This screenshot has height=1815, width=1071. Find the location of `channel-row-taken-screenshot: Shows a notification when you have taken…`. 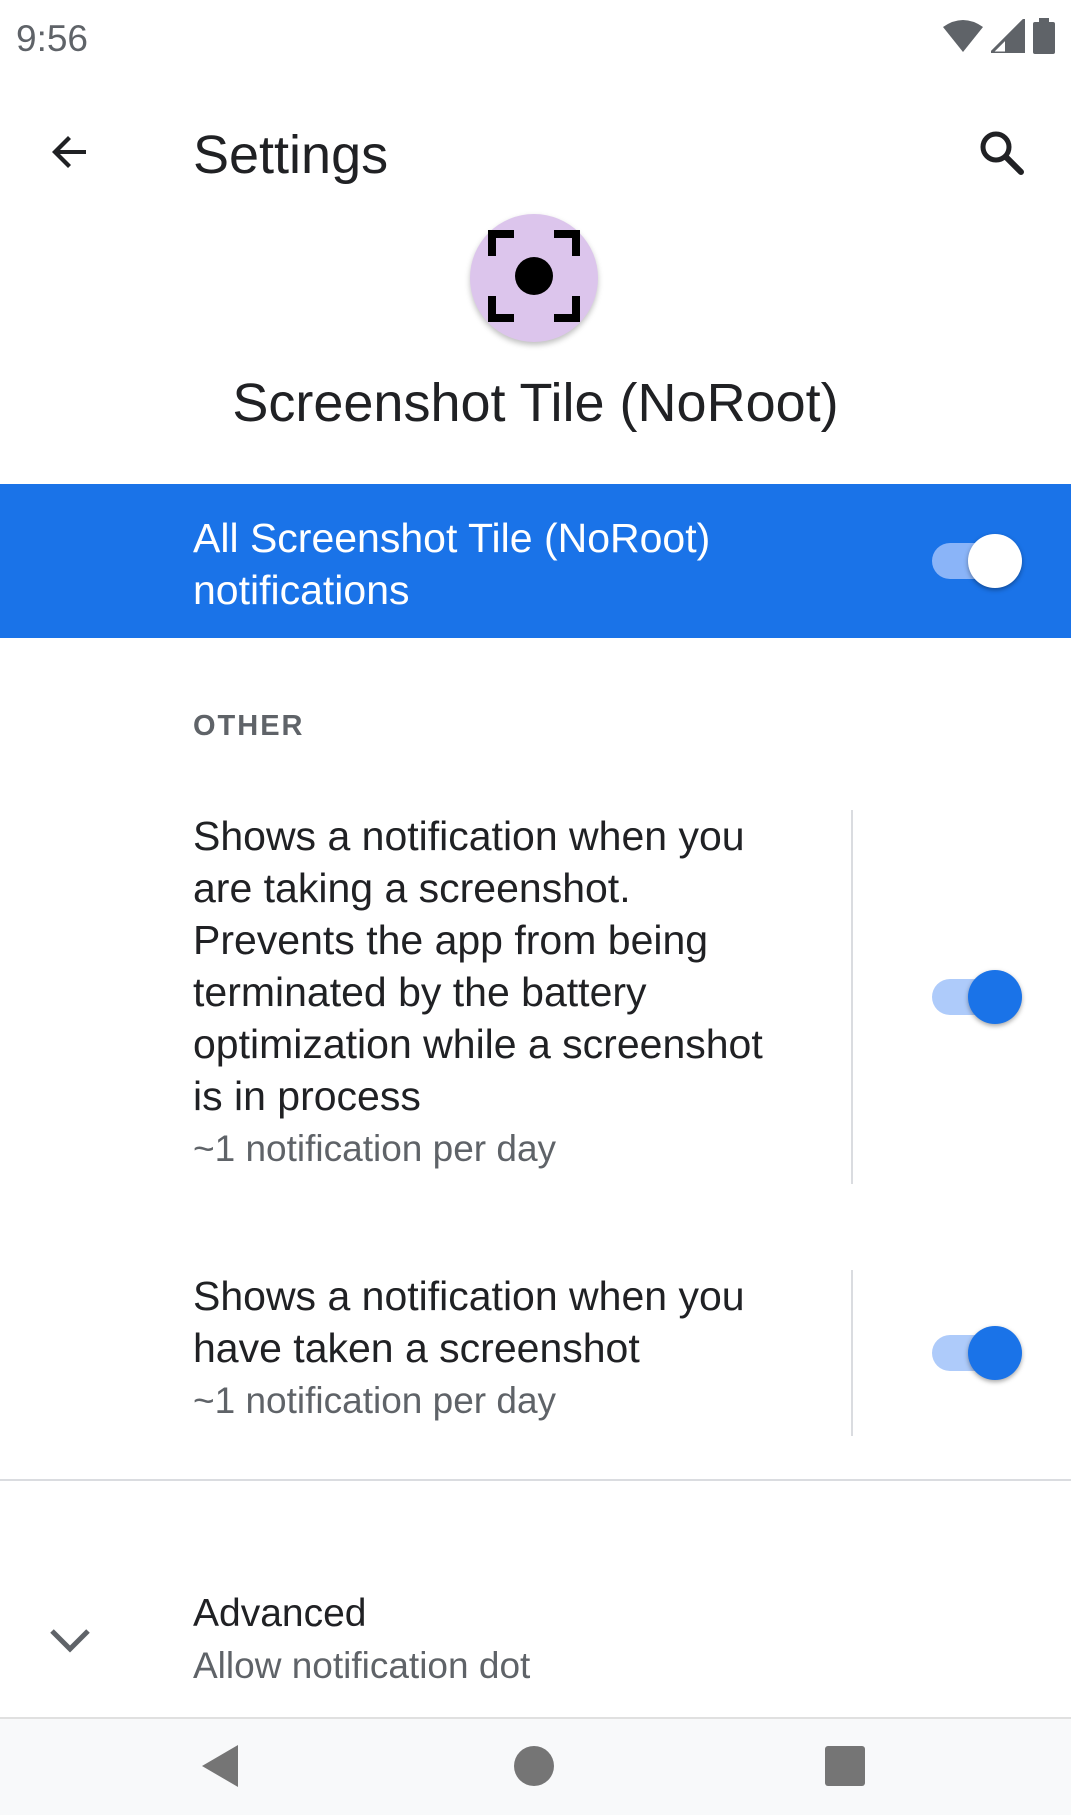

channel-row-taken-screenshot: Shows a notification when you have taken… is located at coordinates (535, 1353).